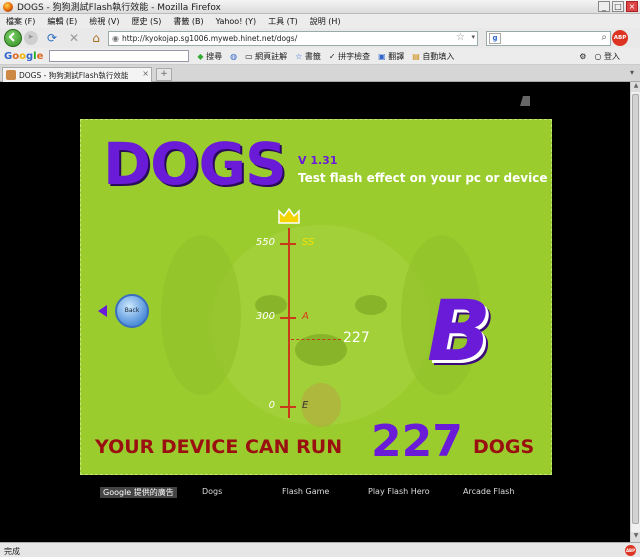 The width and height of the screenshot is (640, 557). I want to click on stop-icon: ✕, so click(74, 38).